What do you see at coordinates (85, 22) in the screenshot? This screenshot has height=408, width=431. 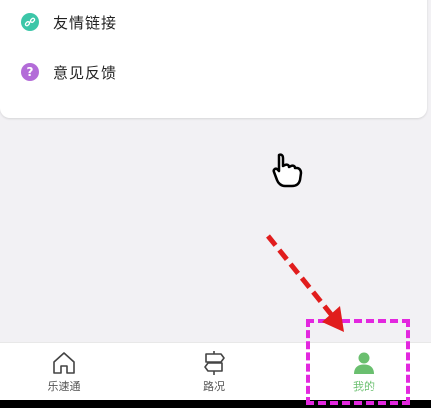 I see `friend-links-label: 友情链接` at bounding box center [85, 22].